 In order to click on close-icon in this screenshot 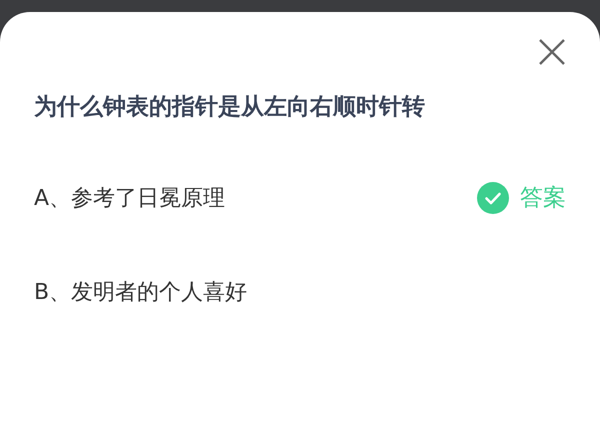, I will do `click(552, 52)`.